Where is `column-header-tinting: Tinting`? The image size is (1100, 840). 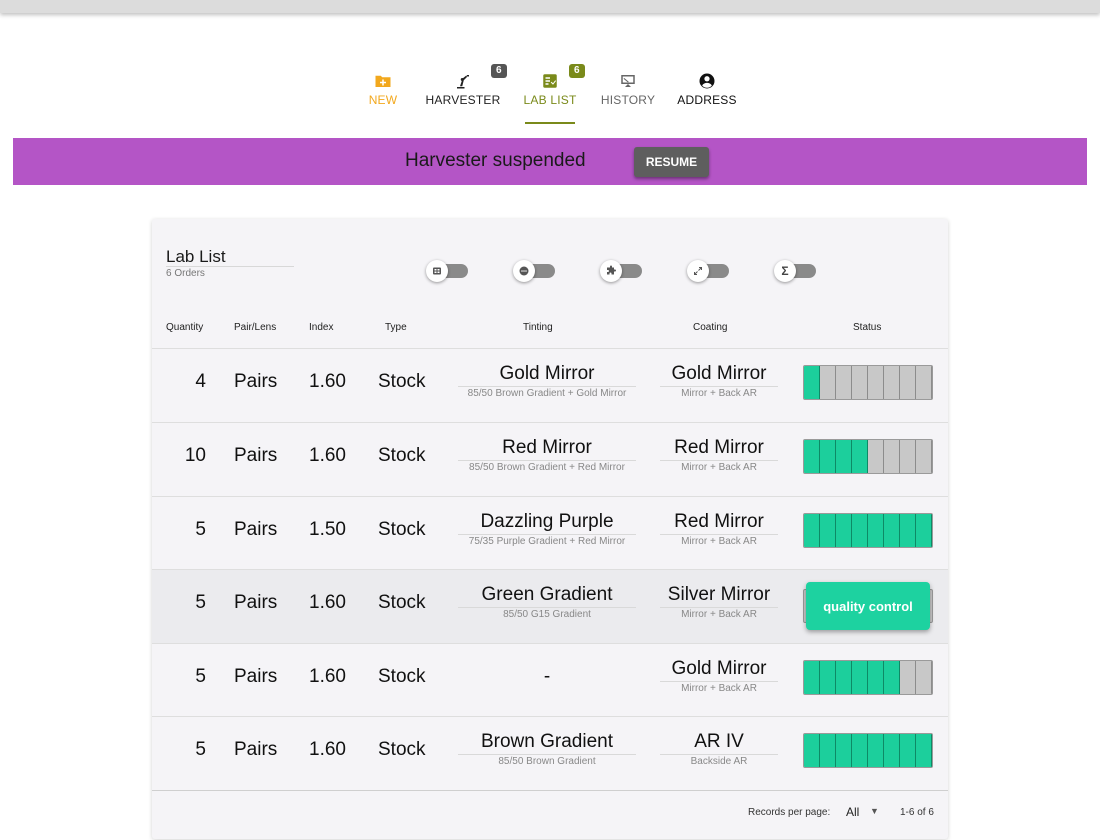 column-header-tinting: Tinting is located at coordinates (538, 327).